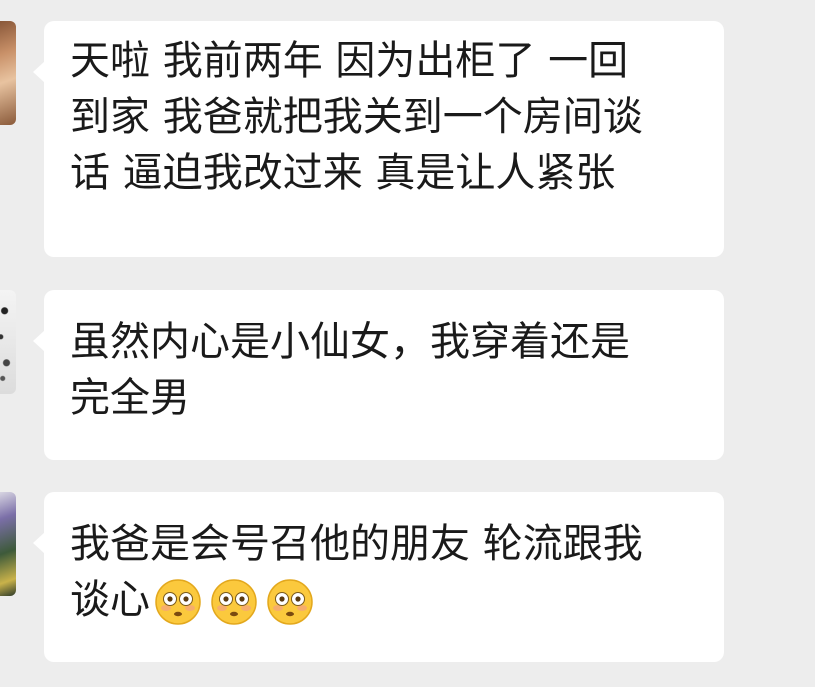  Describe the element at coordinates (130, 398) in the screenshot. I see `message-text-line: 完全男` at that location.